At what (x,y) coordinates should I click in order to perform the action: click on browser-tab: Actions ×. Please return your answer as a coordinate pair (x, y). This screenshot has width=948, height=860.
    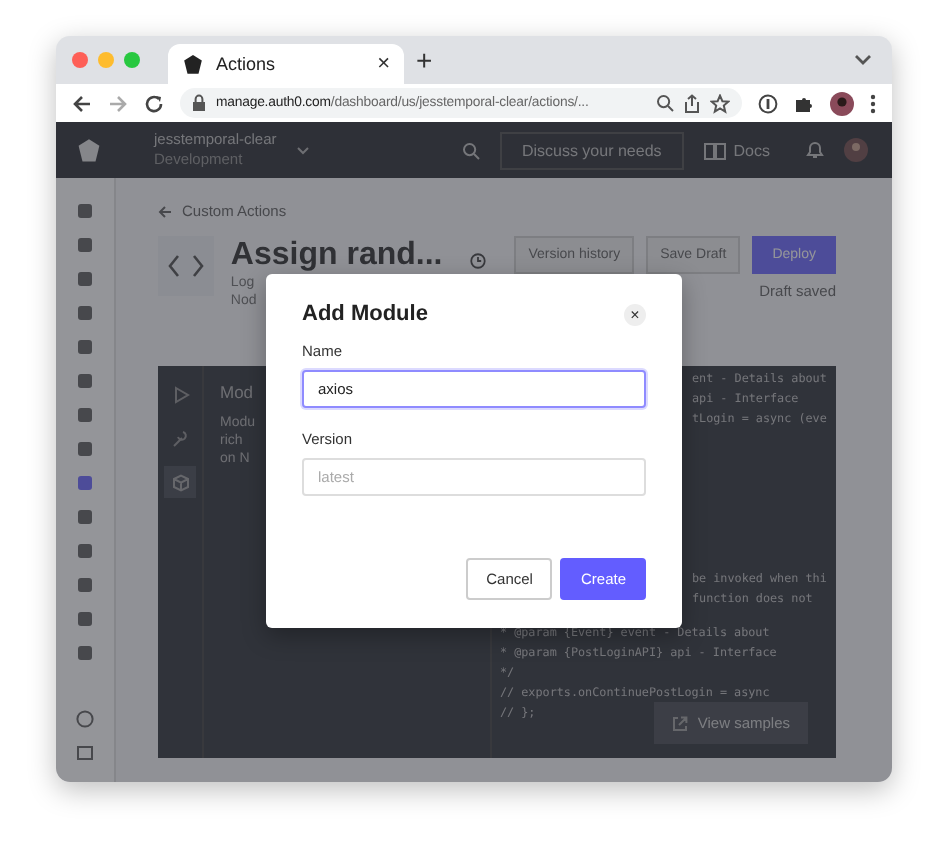
    Looking at the image, I should click on (286, 64).